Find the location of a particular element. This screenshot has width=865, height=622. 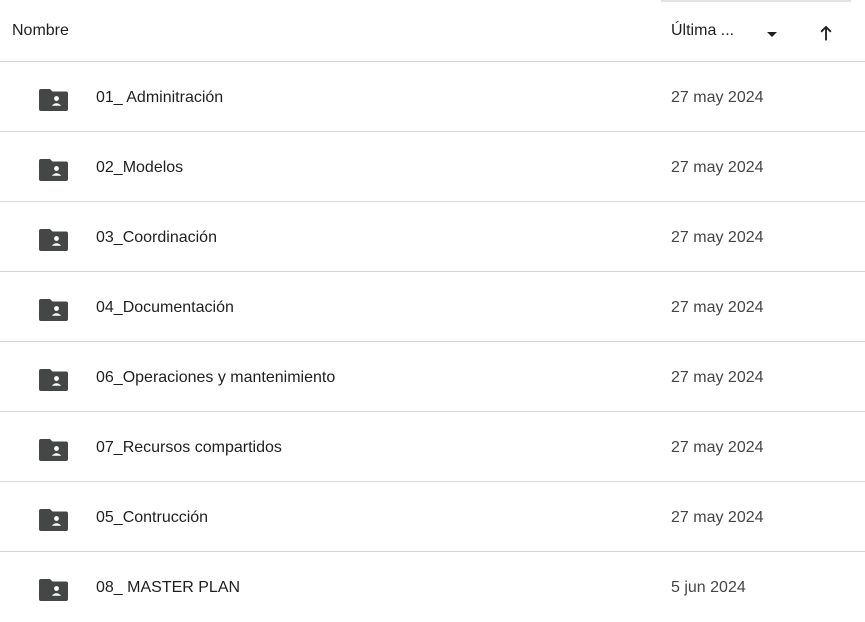

row-name: 02_Modelos is located at coordinates (140, 167).